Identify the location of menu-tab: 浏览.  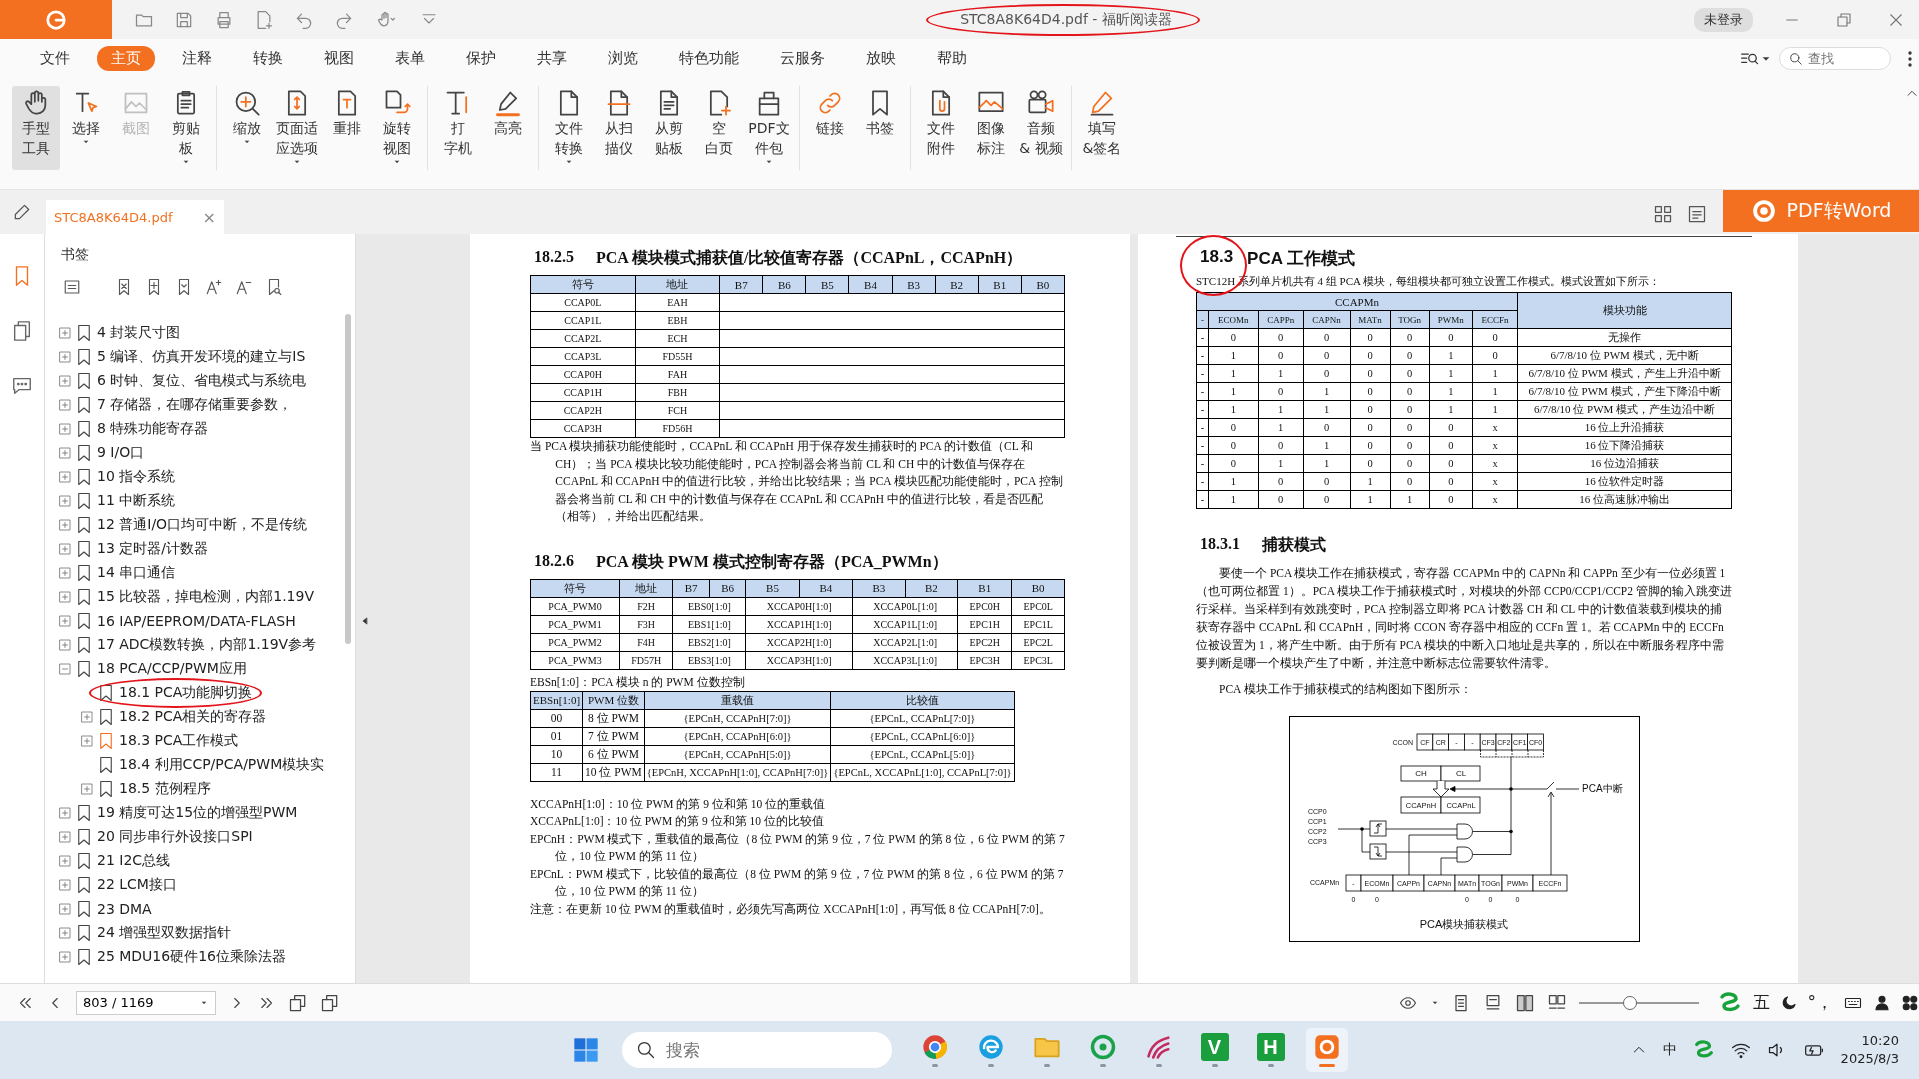
(623, 58).